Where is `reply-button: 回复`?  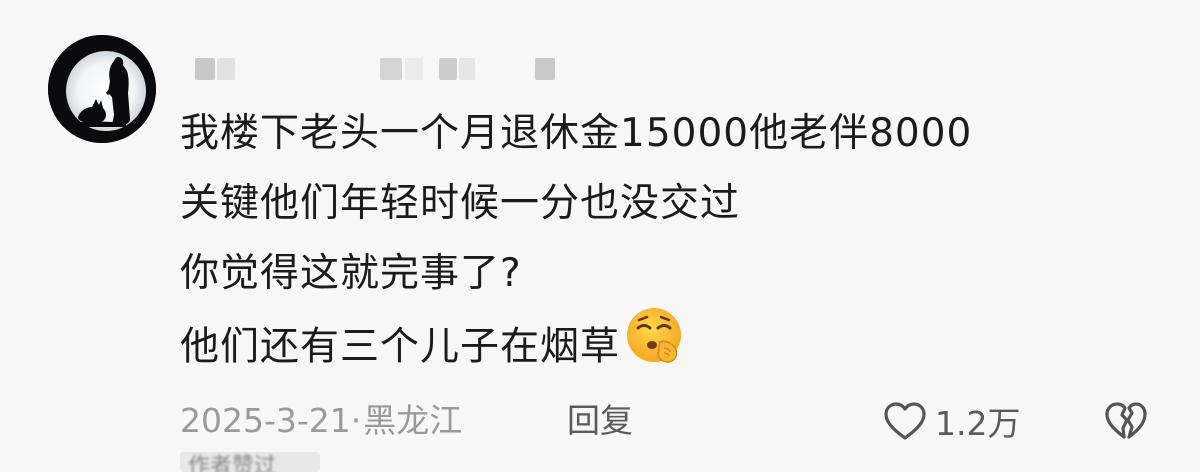
reply-button: 回复 is located at coordinates (600, 421).